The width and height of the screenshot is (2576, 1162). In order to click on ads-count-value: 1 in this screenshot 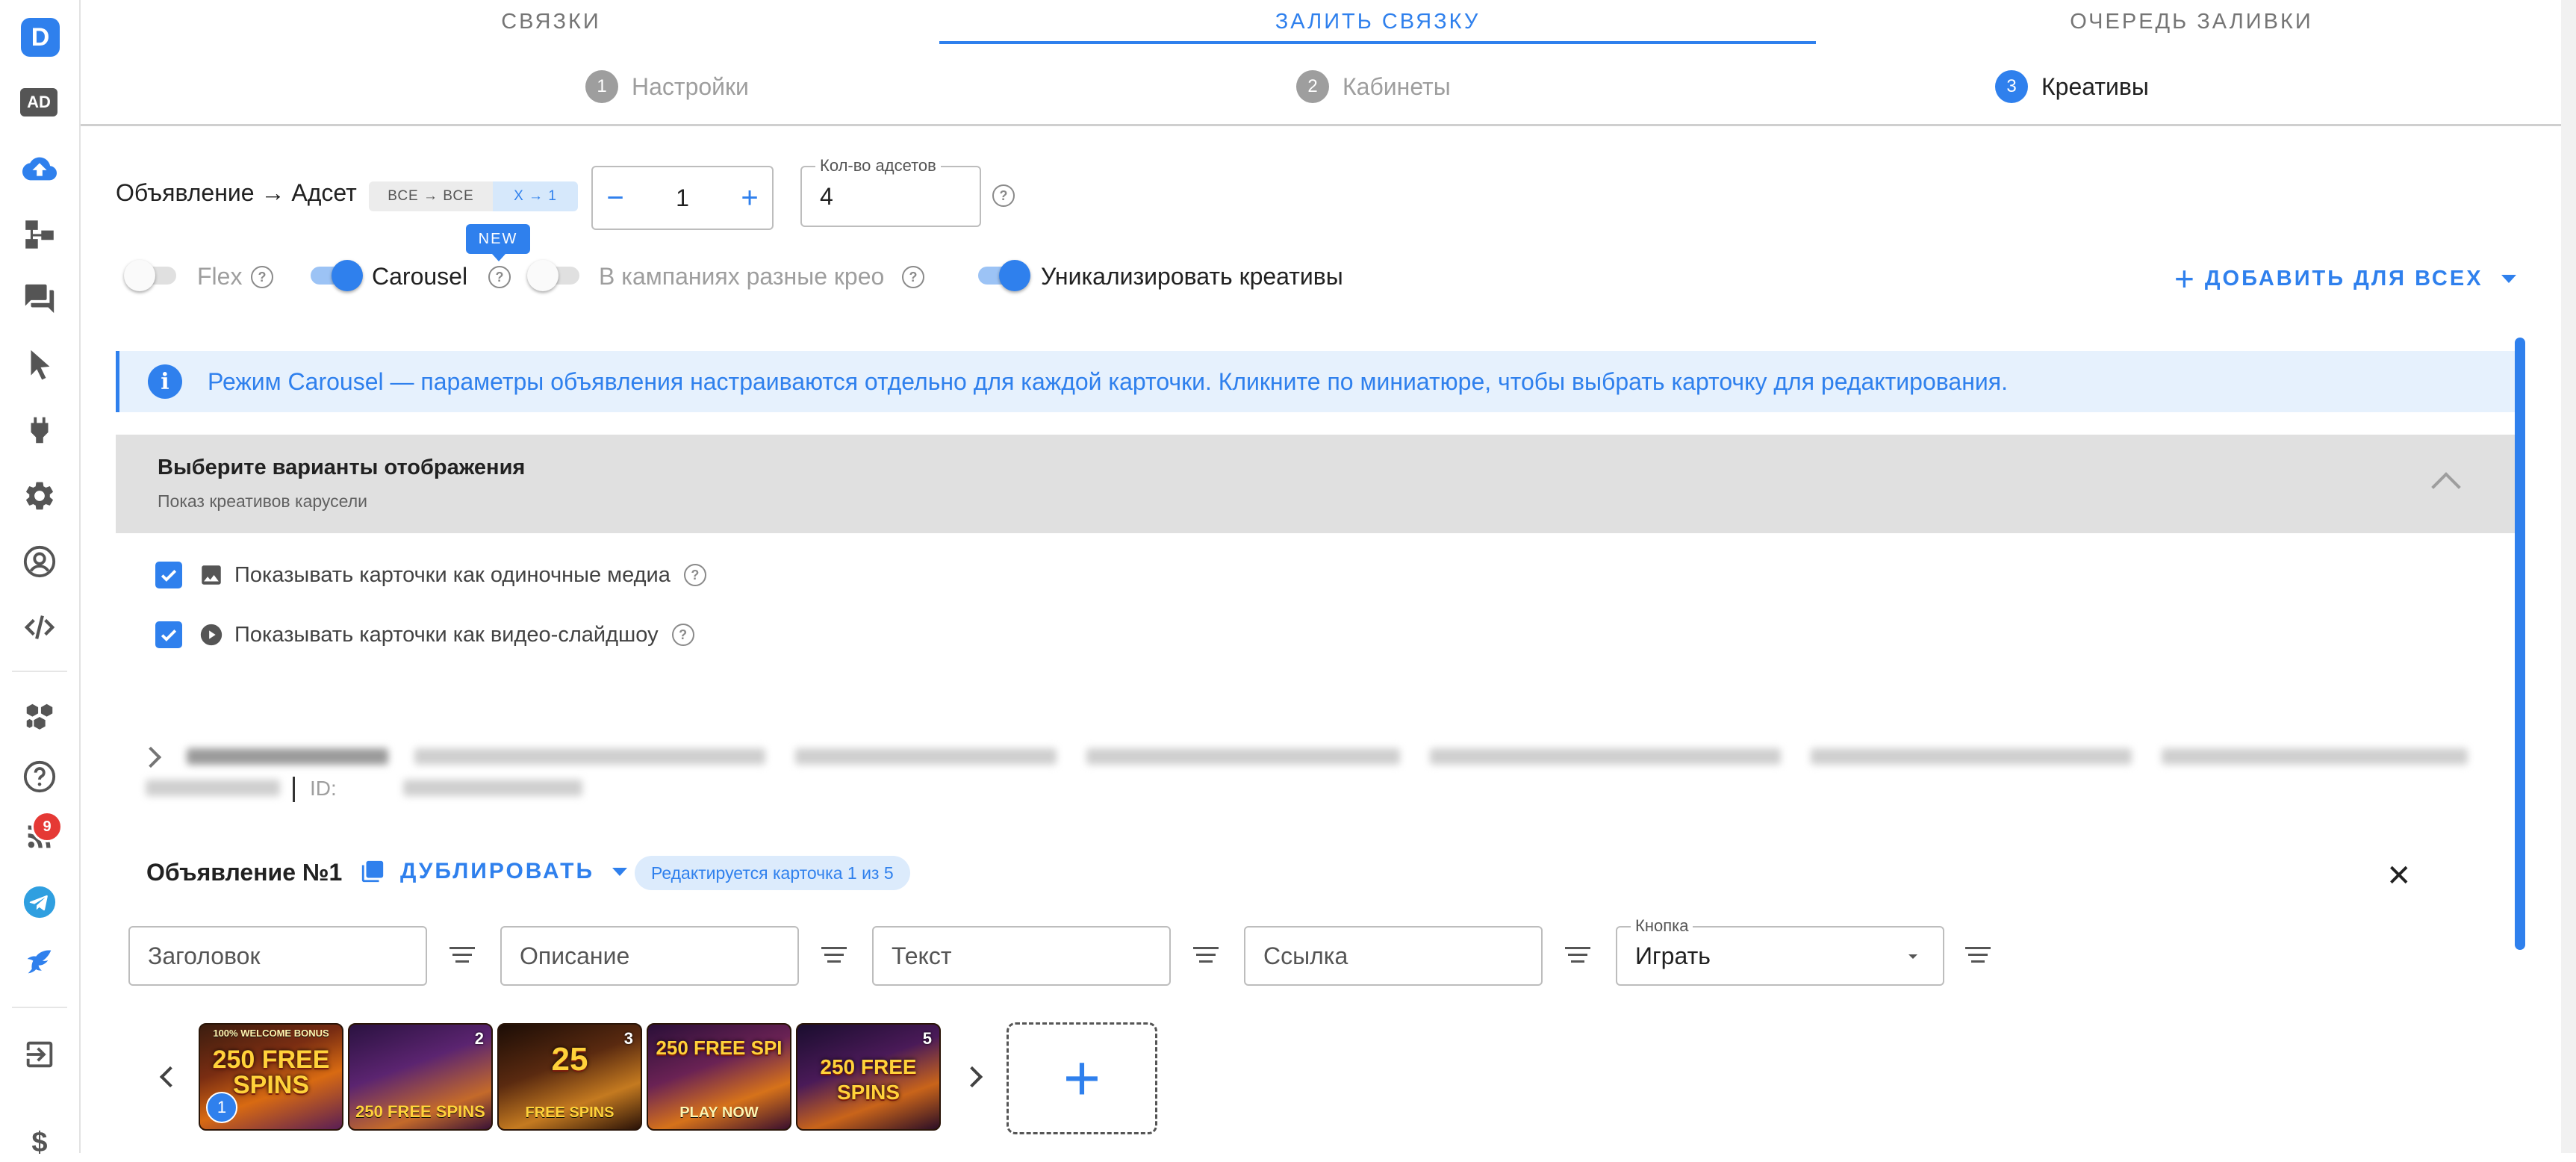, I will do `click(682, 198)`.